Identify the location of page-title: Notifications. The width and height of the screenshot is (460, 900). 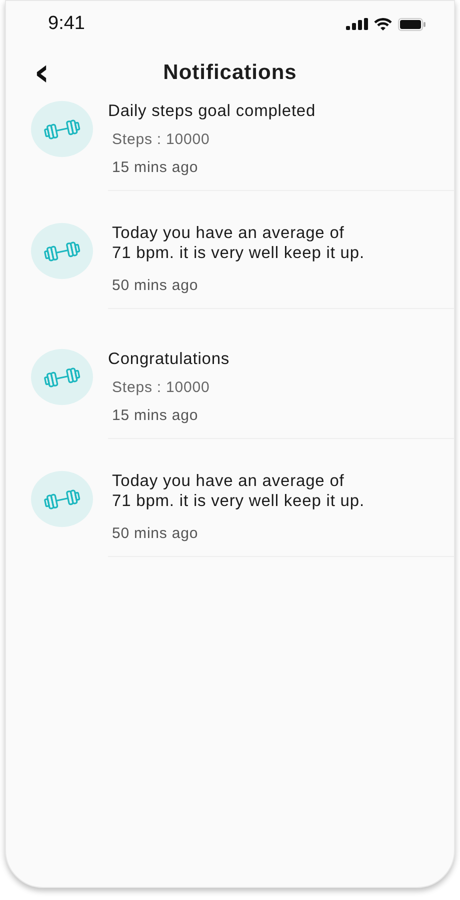
(230, 73).